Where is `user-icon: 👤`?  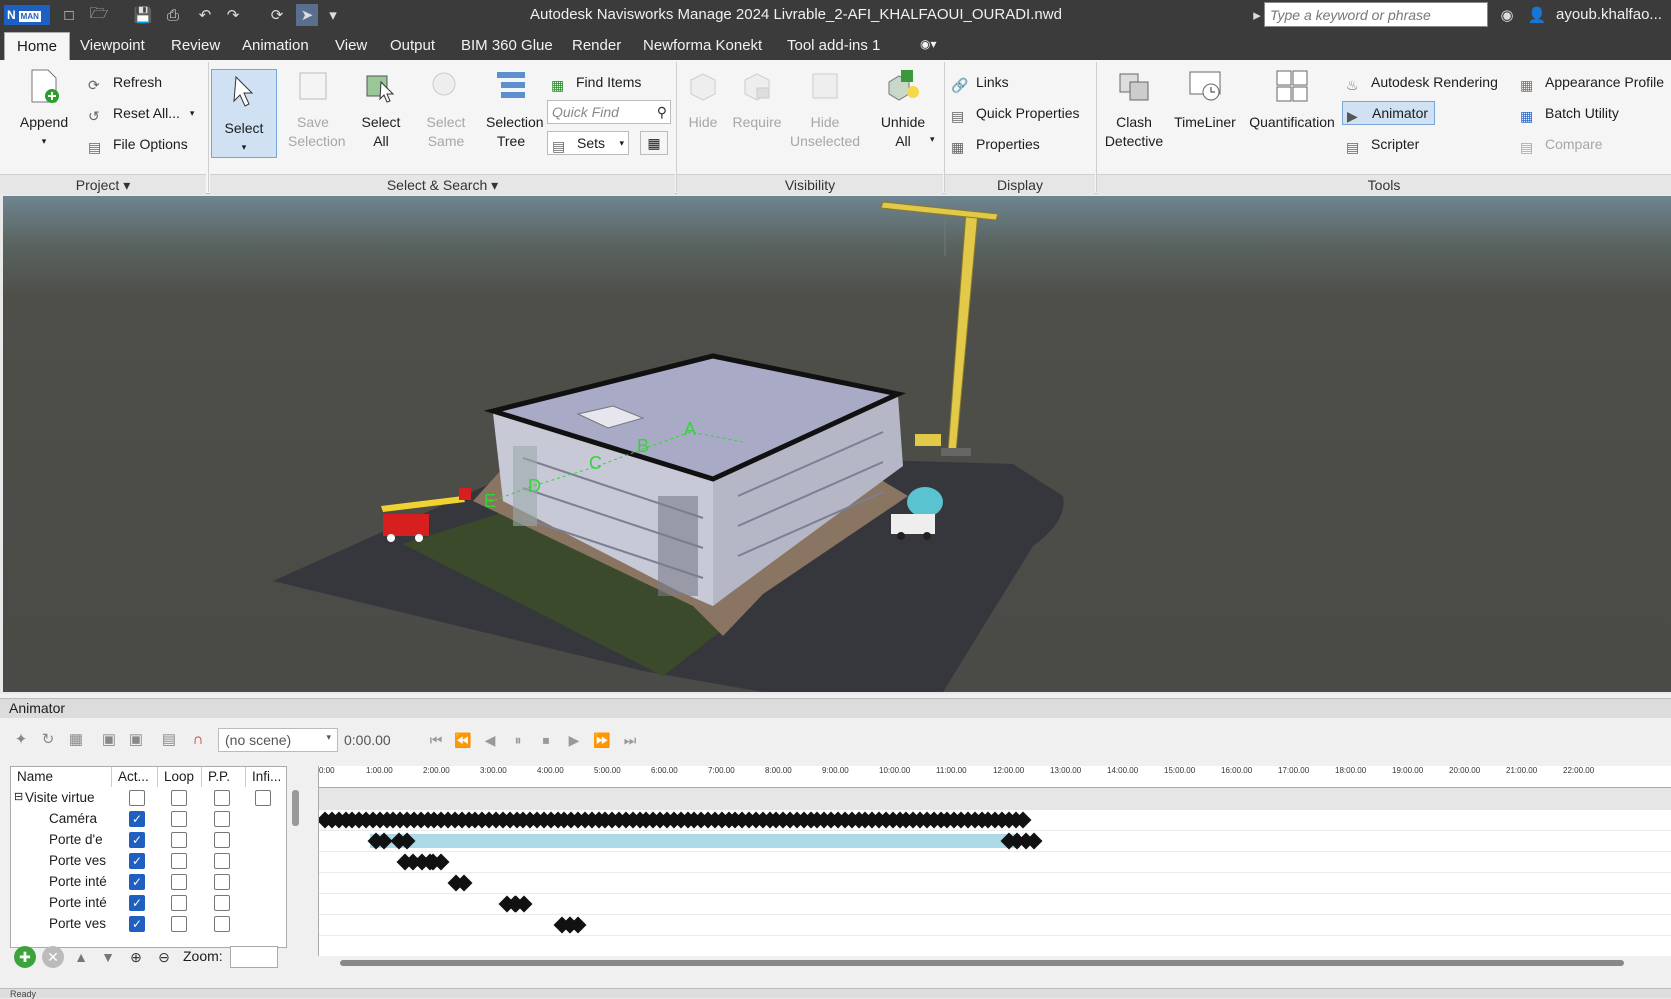
user-icon: 👤 is located at coordinates (1537, 15).